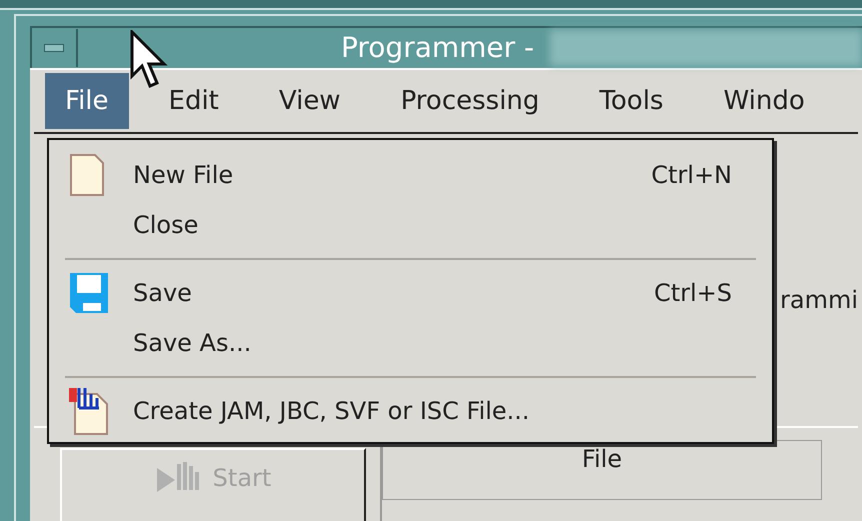 This screenshot has height=521, width=862. I want to click on menu-bar-item: Windo, so click(764, 101).